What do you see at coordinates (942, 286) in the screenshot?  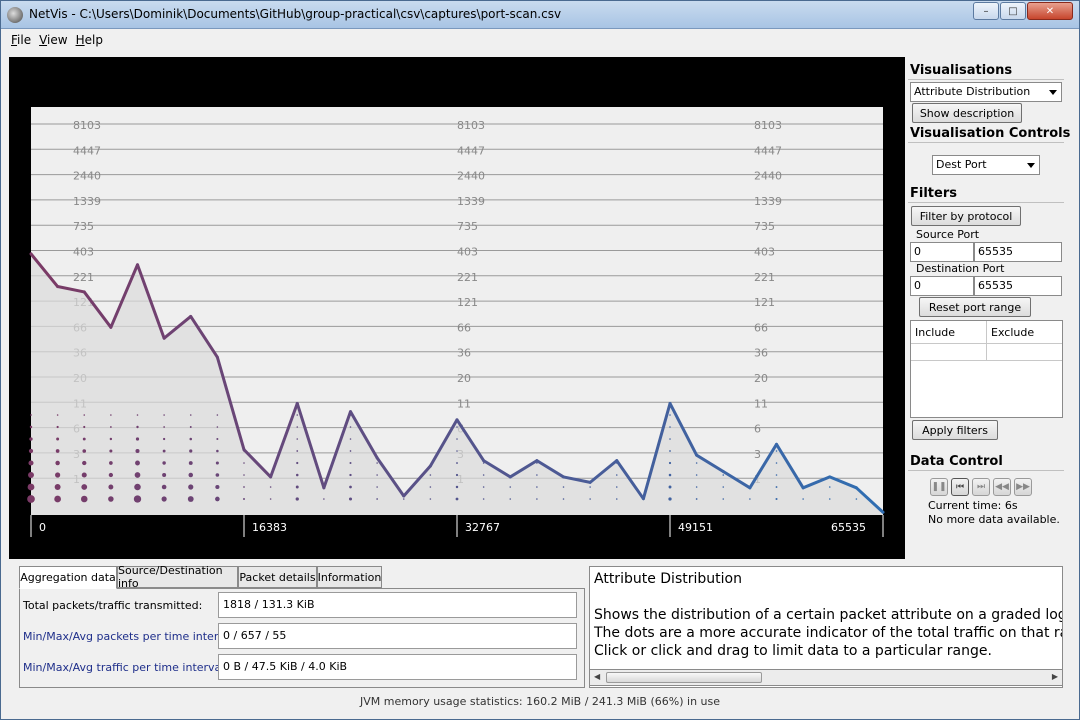 I see `dest-port-min-input: 0` at bounding box center [942, 286].